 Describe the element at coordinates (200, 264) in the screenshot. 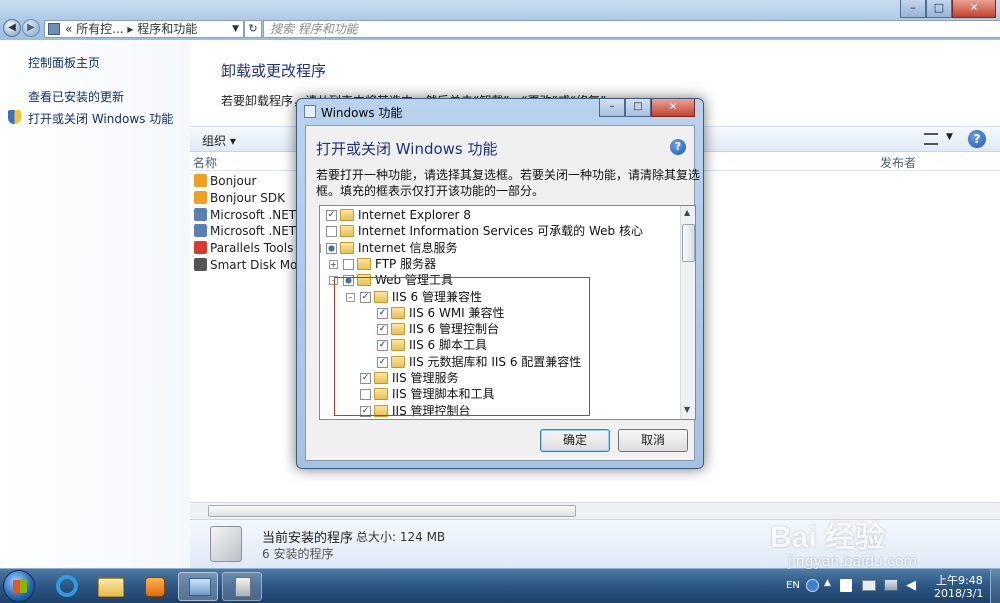

I see `disk-icon` at that location.